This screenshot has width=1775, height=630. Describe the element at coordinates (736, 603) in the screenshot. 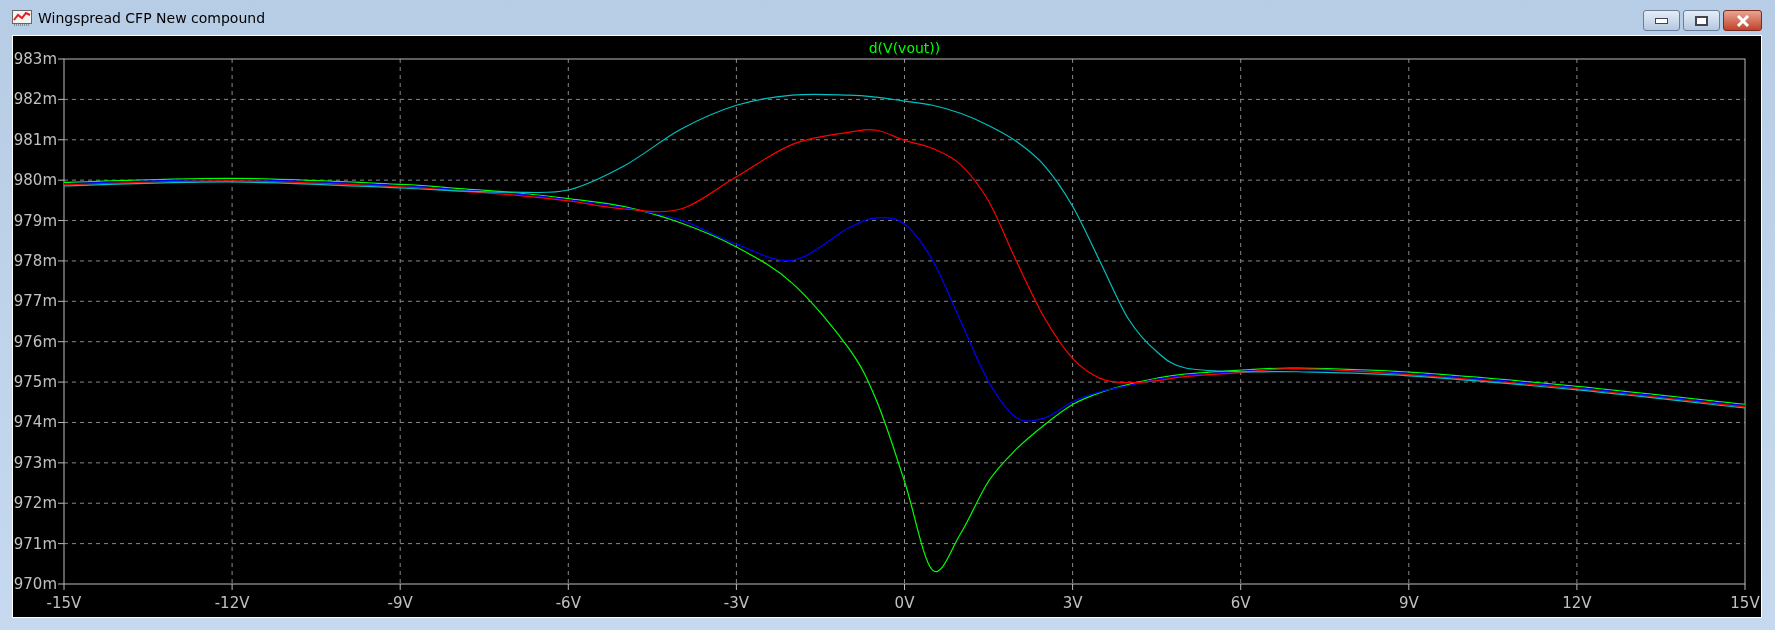

I see `x-axis-label: -3V` at that location.